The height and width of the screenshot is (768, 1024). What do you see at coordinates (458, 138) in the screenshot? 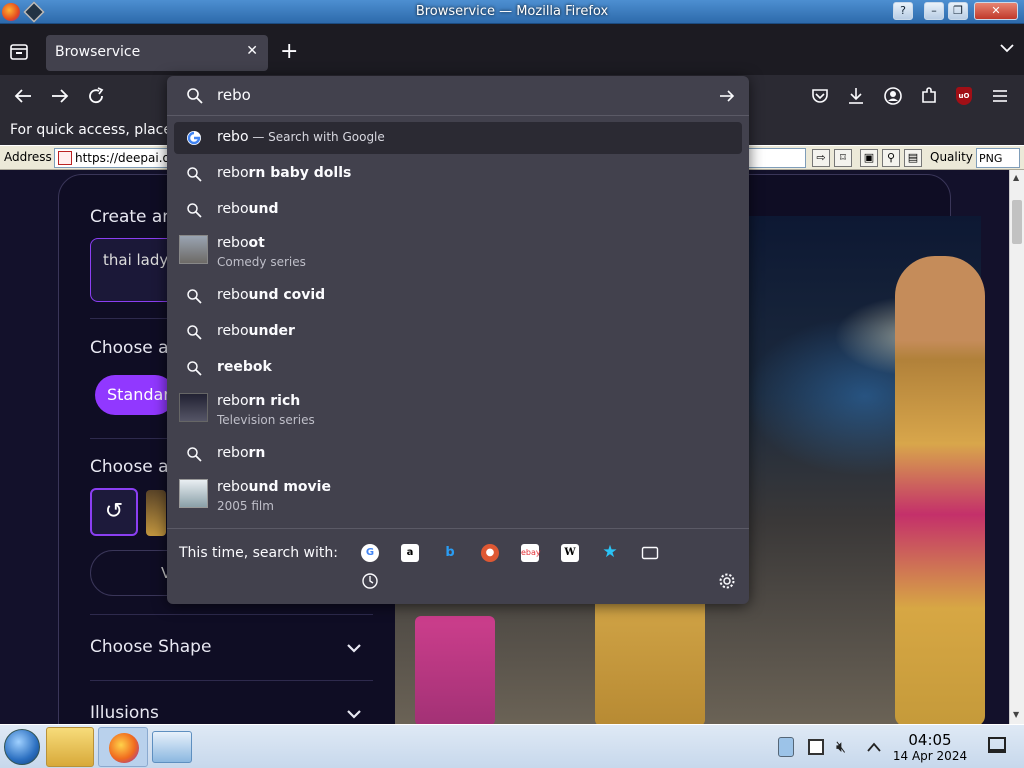
I see `suggestion-row: rebo — Search with Google` at bounding box center [458, 138].